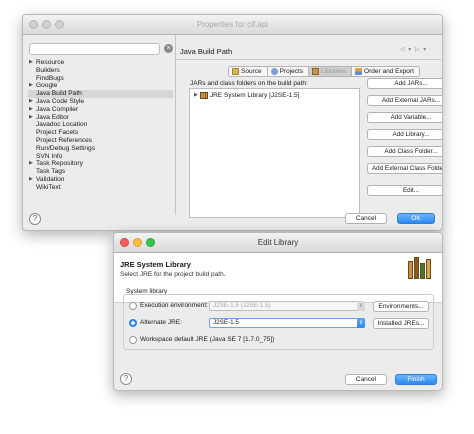  What do you see at coordinates (100, 188) in the screenshot?
I see `tree-item: WikiText` at bounding box center [100, 188].